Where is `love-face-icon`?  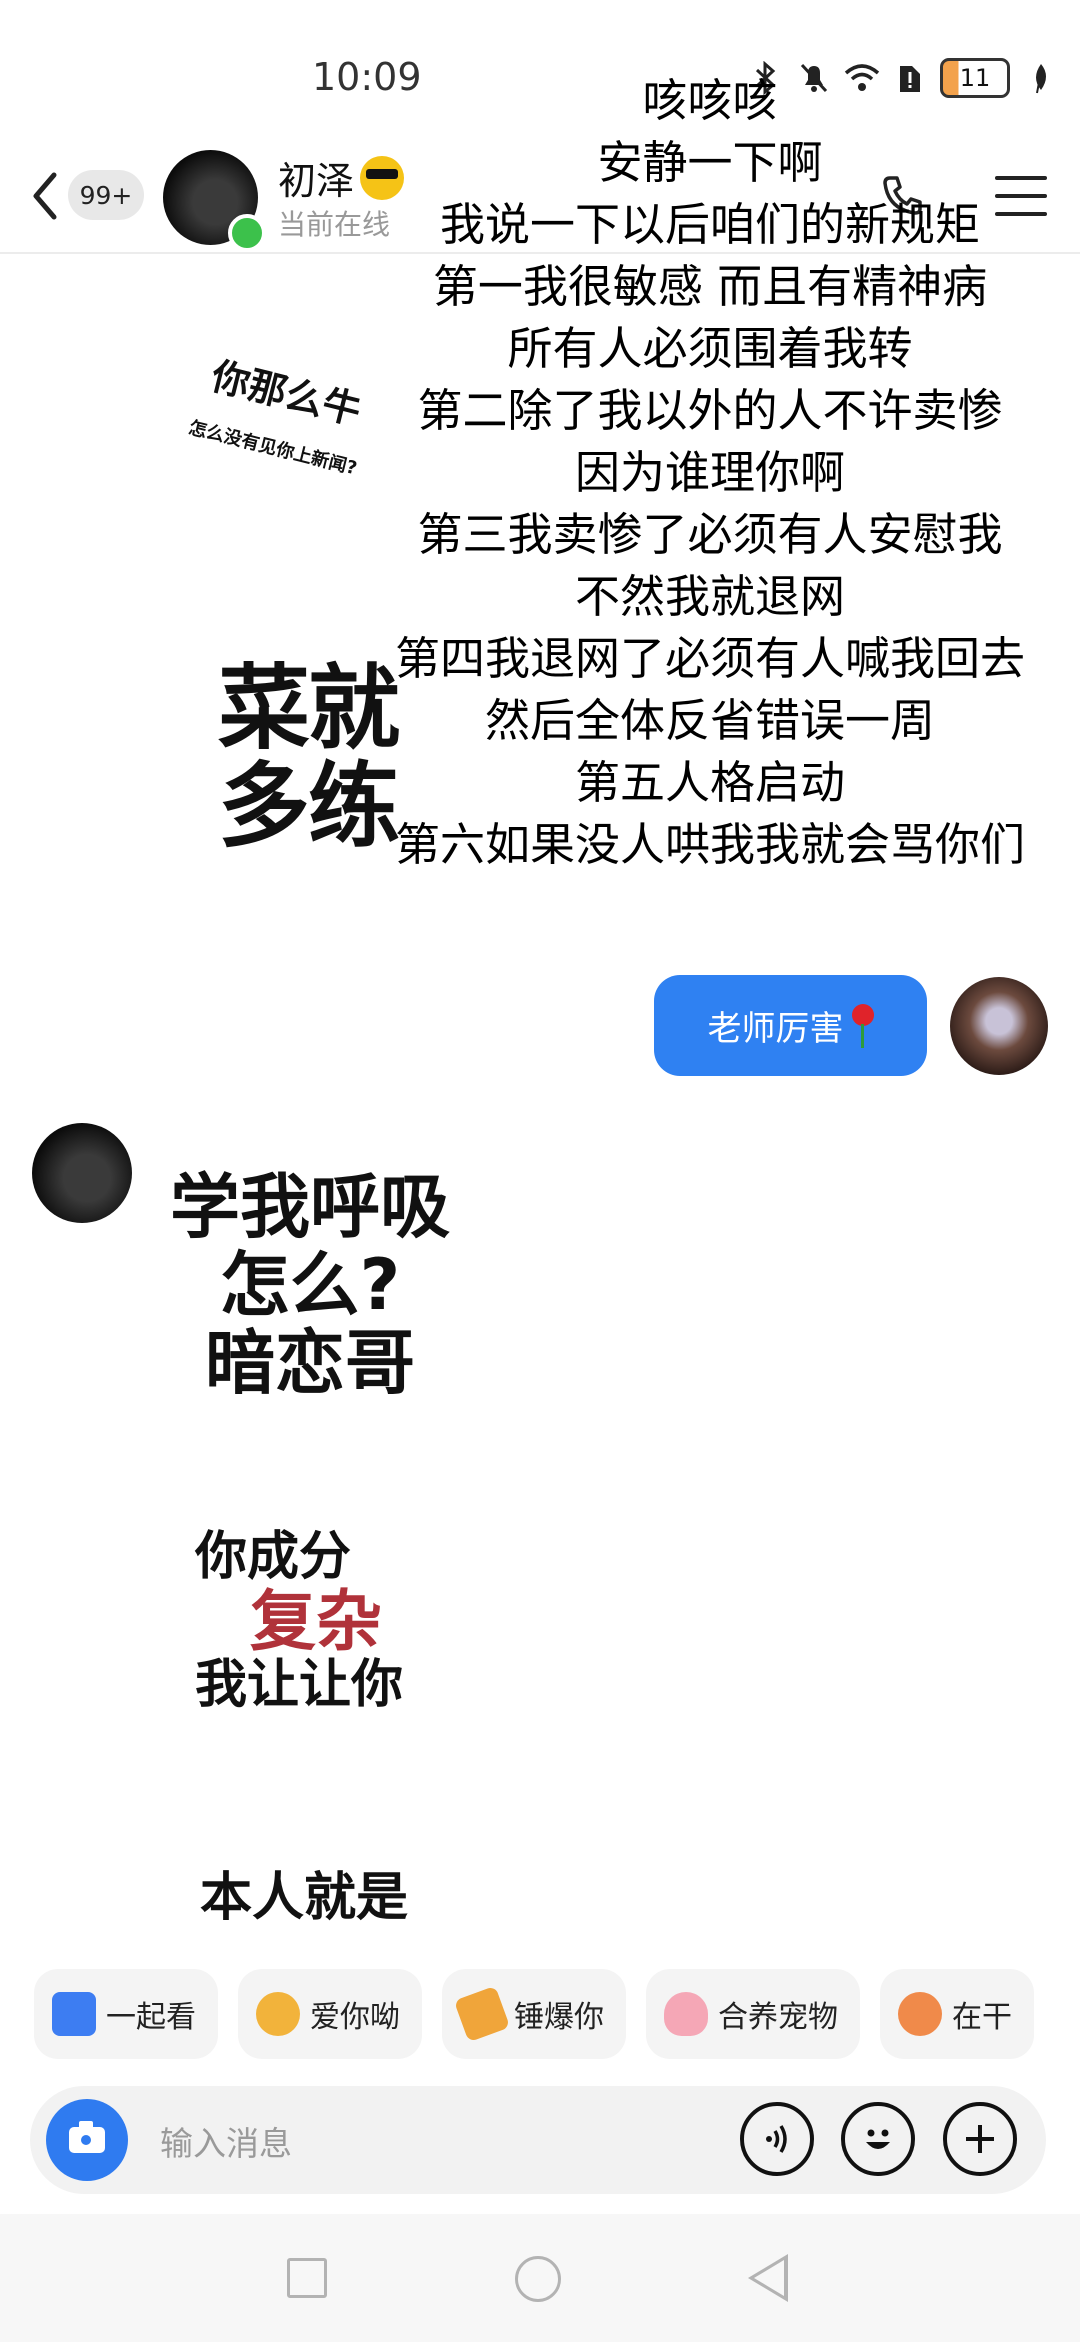
love-face-icon is located at coordinates (278, 2014).